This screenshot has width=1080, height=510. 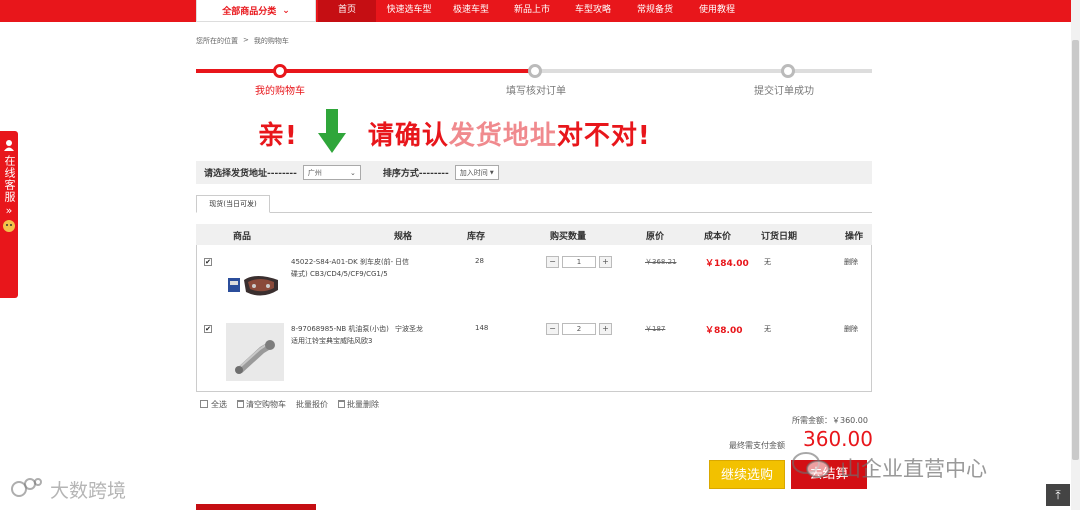 What do you see at coordinates (838, 439) in the screenshot?
I see `final-amount-value: 360.00` at bounding box center [838, 439].